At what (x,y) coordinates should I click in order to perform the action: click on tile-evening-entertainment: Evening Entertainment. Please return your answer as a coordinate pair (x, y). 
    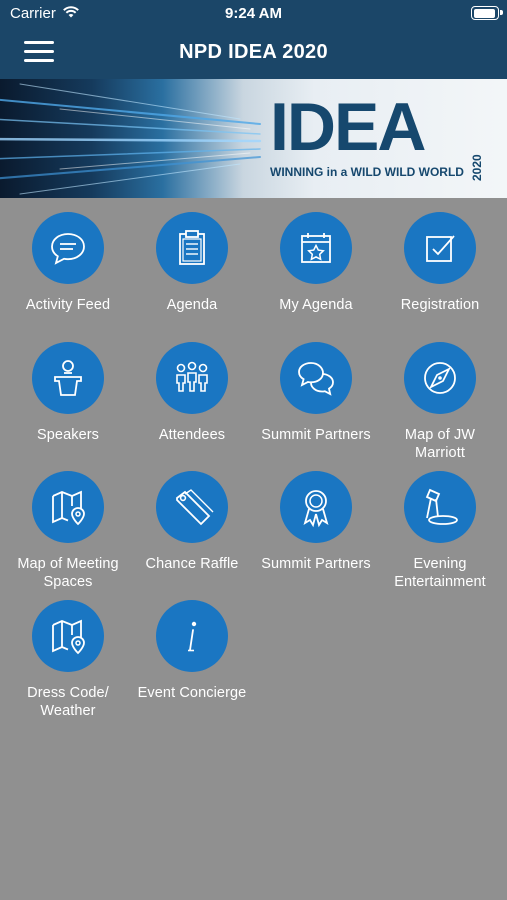
    Looking at the image, I should click on (440, 531).